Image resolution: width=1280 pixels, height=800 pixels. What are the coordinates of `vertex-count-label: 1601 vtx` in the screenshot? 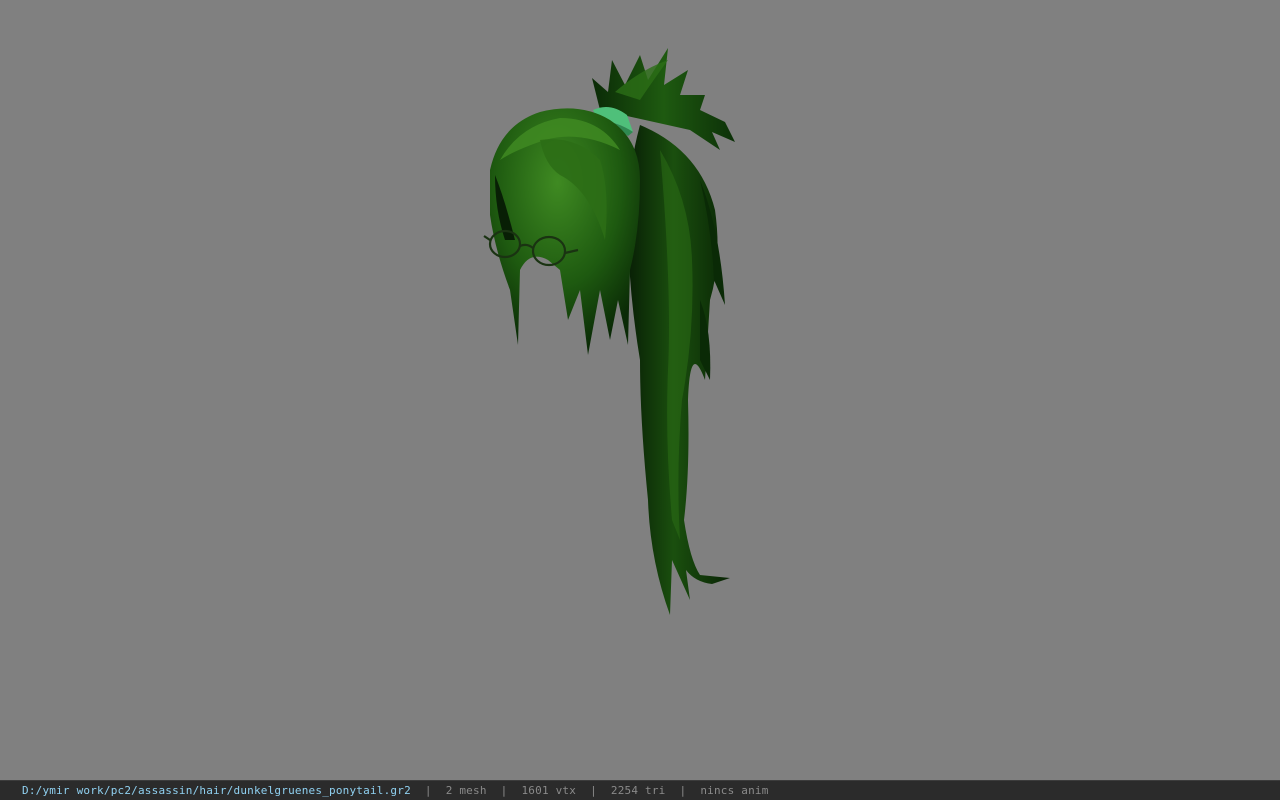 It's located at (549, 790).